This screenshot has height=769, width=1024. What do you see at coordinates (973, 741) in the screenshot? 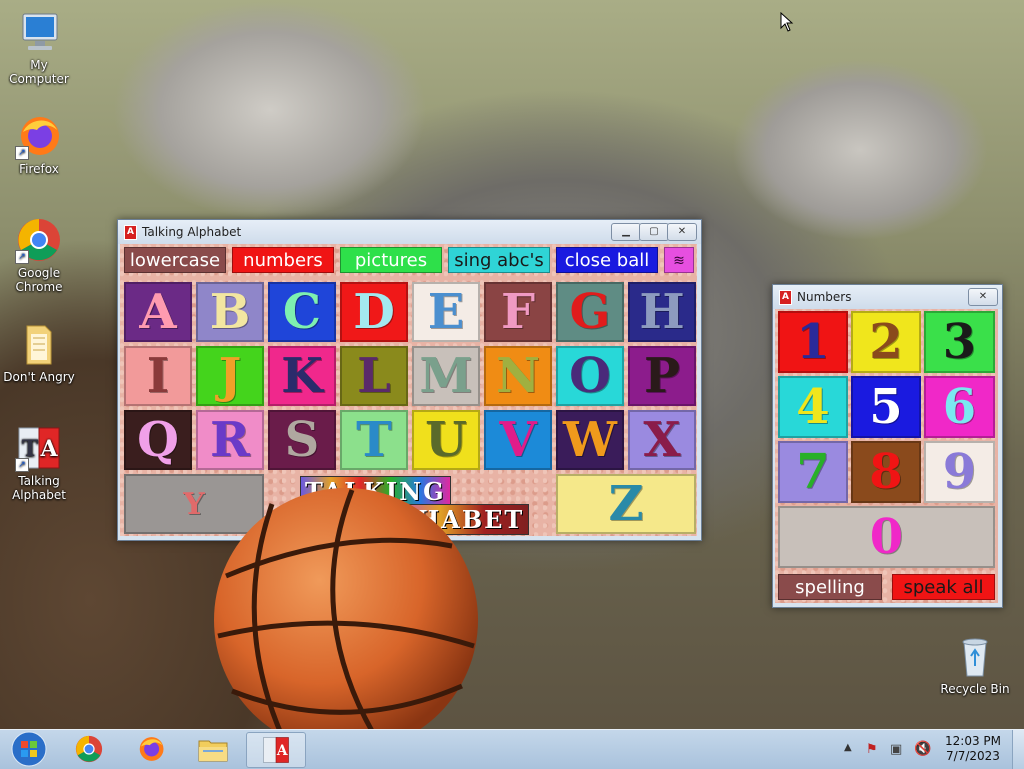
I see `clock-time: 12:03 PM` at bounding box center [973, 741].